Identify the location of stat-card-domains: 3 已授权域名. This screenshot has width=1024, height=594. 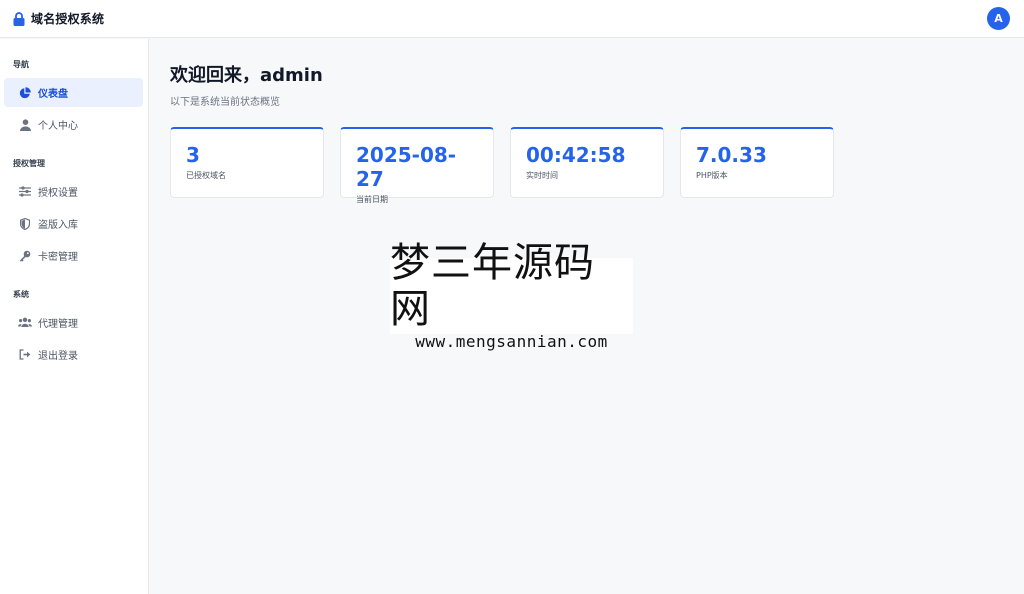
(247, 162).